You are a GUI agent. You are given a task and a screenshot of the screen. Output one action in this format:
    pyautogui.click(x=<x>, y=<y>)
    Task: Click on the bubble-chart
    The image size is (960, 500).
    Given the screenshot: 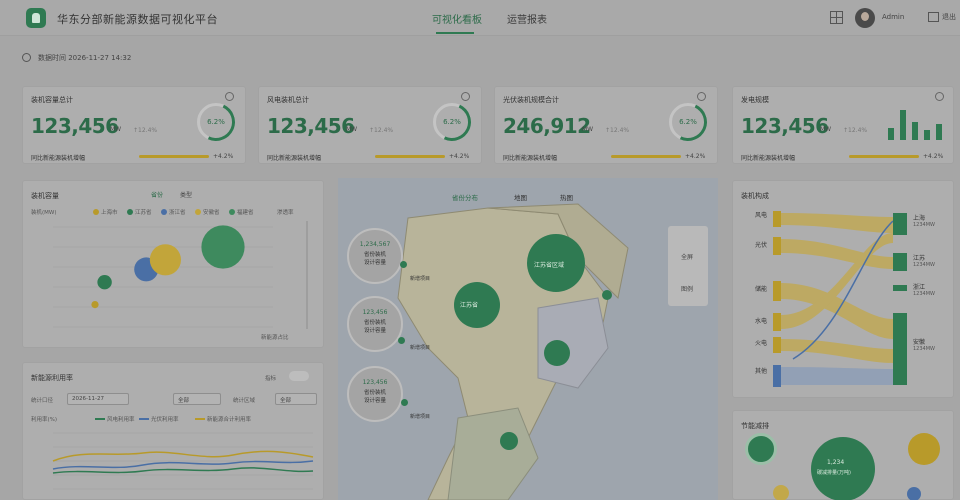 What is the action you would take?
    pyautogui.click(x=180, y=275)
    